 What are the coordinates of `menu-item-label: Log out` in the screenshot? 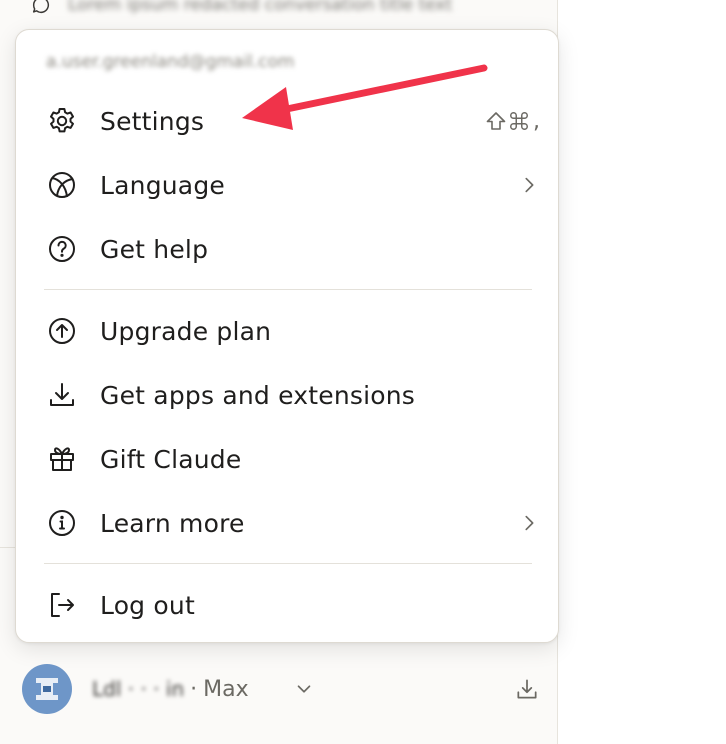 It's located at (147, 605).